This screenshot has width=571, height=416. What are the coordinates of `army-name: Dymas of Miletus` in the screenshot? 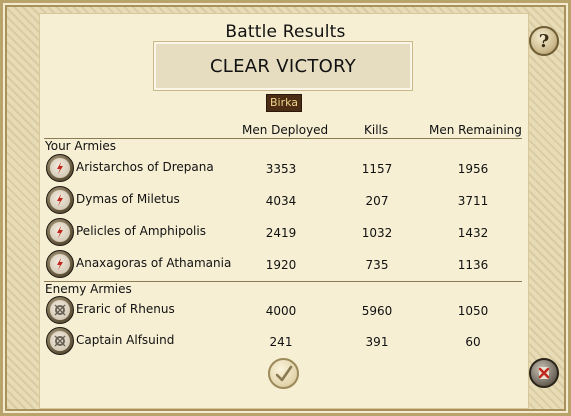 It's located at (128, 199).